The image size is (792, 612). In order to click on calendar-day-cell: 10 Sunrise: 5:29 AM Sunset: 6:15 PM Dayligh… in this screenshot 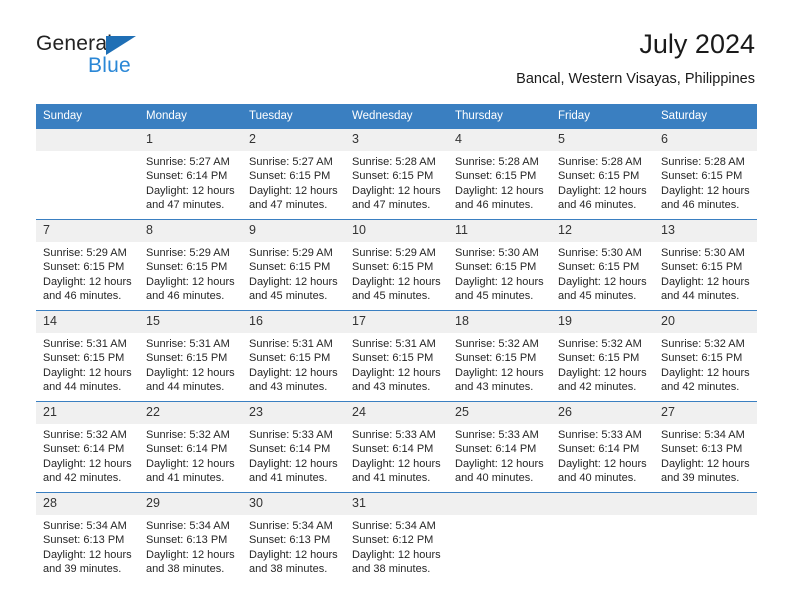, I will do `click(396, 265)`.